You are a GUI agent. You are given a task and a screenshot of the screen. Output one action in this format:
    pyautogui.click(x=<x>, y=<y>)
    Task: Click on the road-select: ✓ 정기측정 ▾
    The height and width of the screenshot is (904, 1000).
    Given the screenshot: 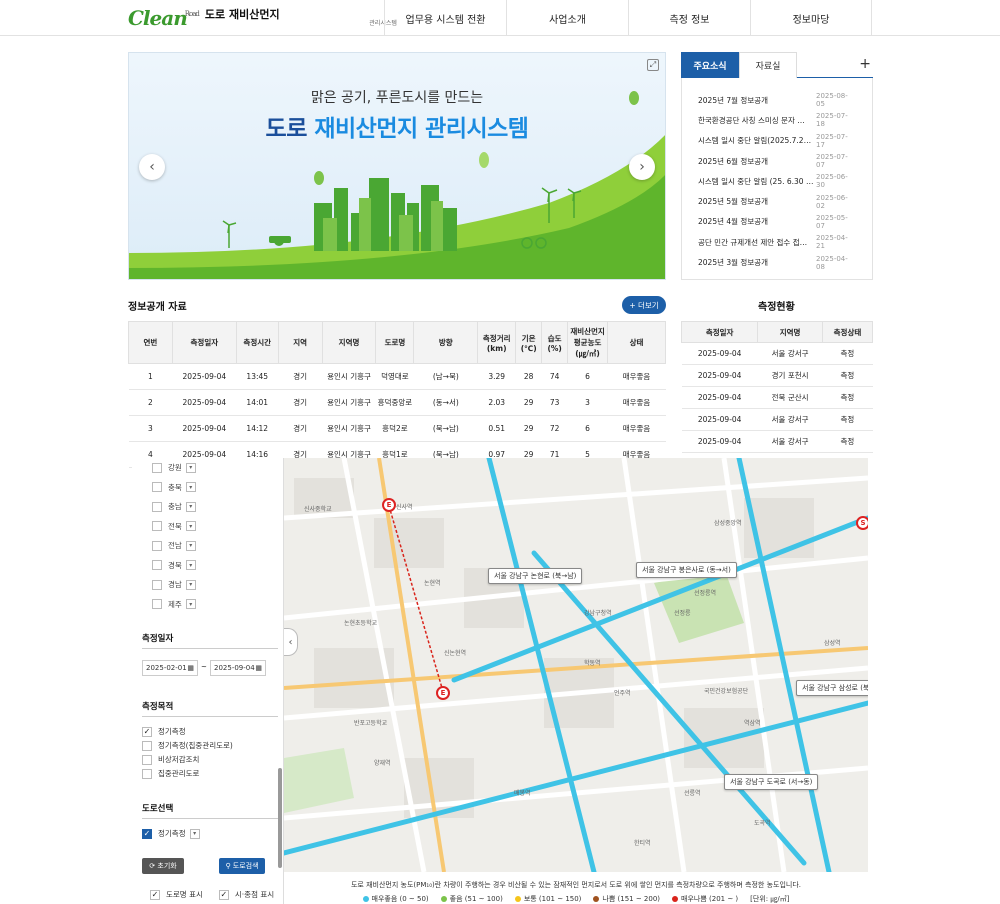 What is the action you would take?
    pyautogui.click(x=171, y=833)
    